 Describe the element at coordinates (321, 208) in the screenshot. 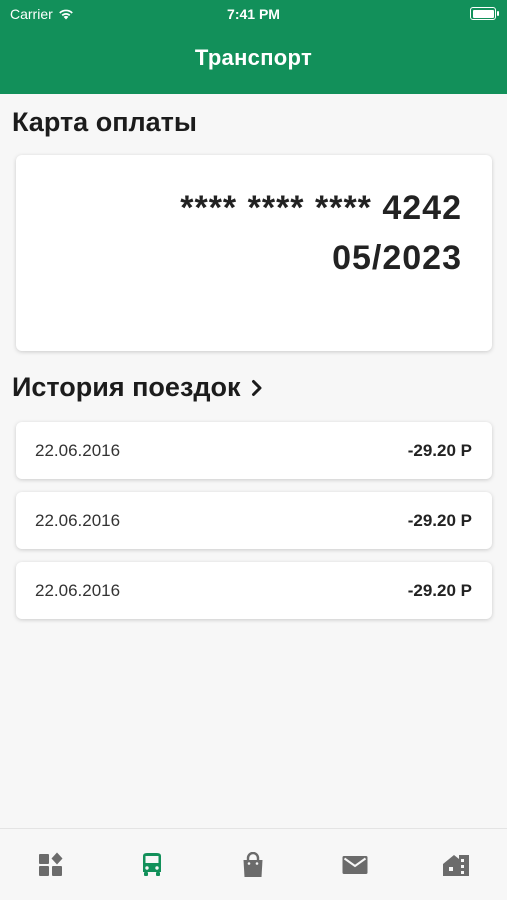

I see `card-number: **** **** **** 4242` at that location.